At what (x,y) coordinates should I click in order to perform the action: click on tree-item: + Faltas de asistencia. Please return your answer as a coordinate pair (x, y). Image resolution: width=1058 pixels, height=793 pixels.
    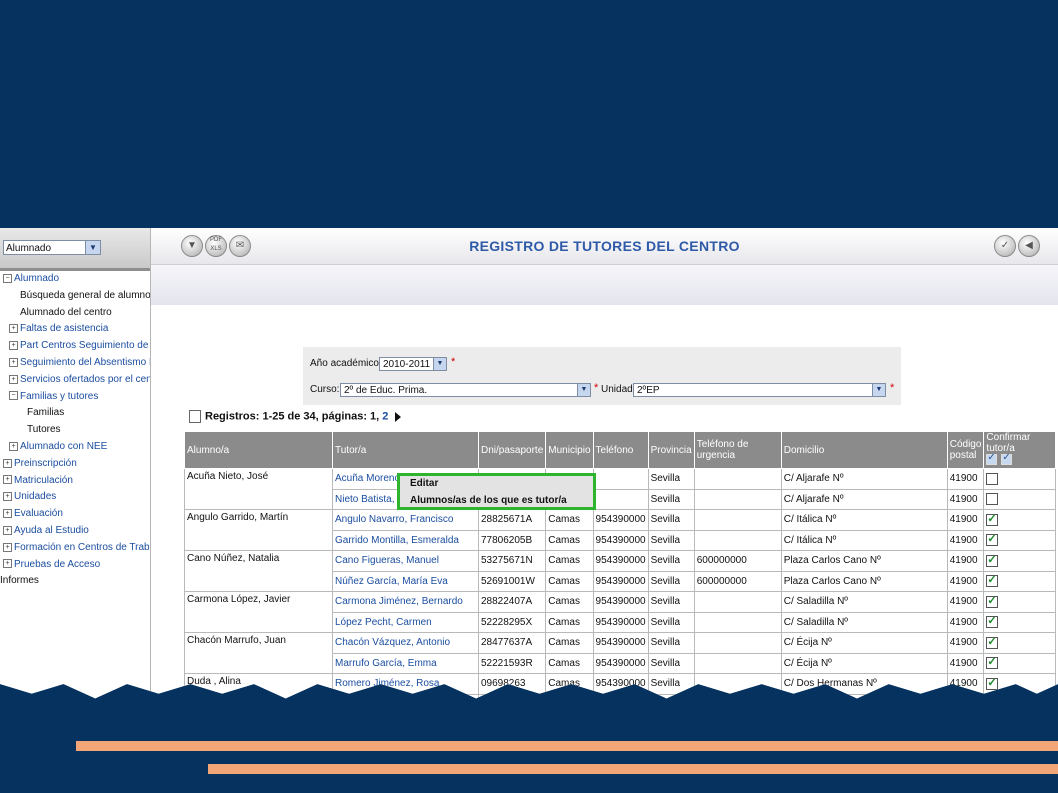
    Looking at the image, I should click on (75, 329).